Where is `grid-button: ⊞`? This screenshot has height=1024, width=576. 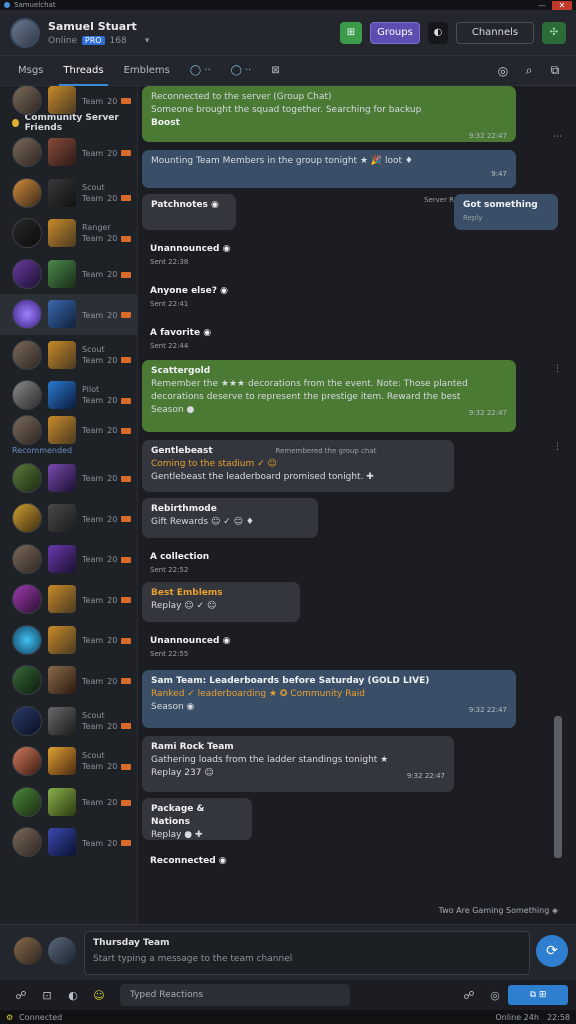
grid-button: ⊞ is located at coordinates (351, 32).